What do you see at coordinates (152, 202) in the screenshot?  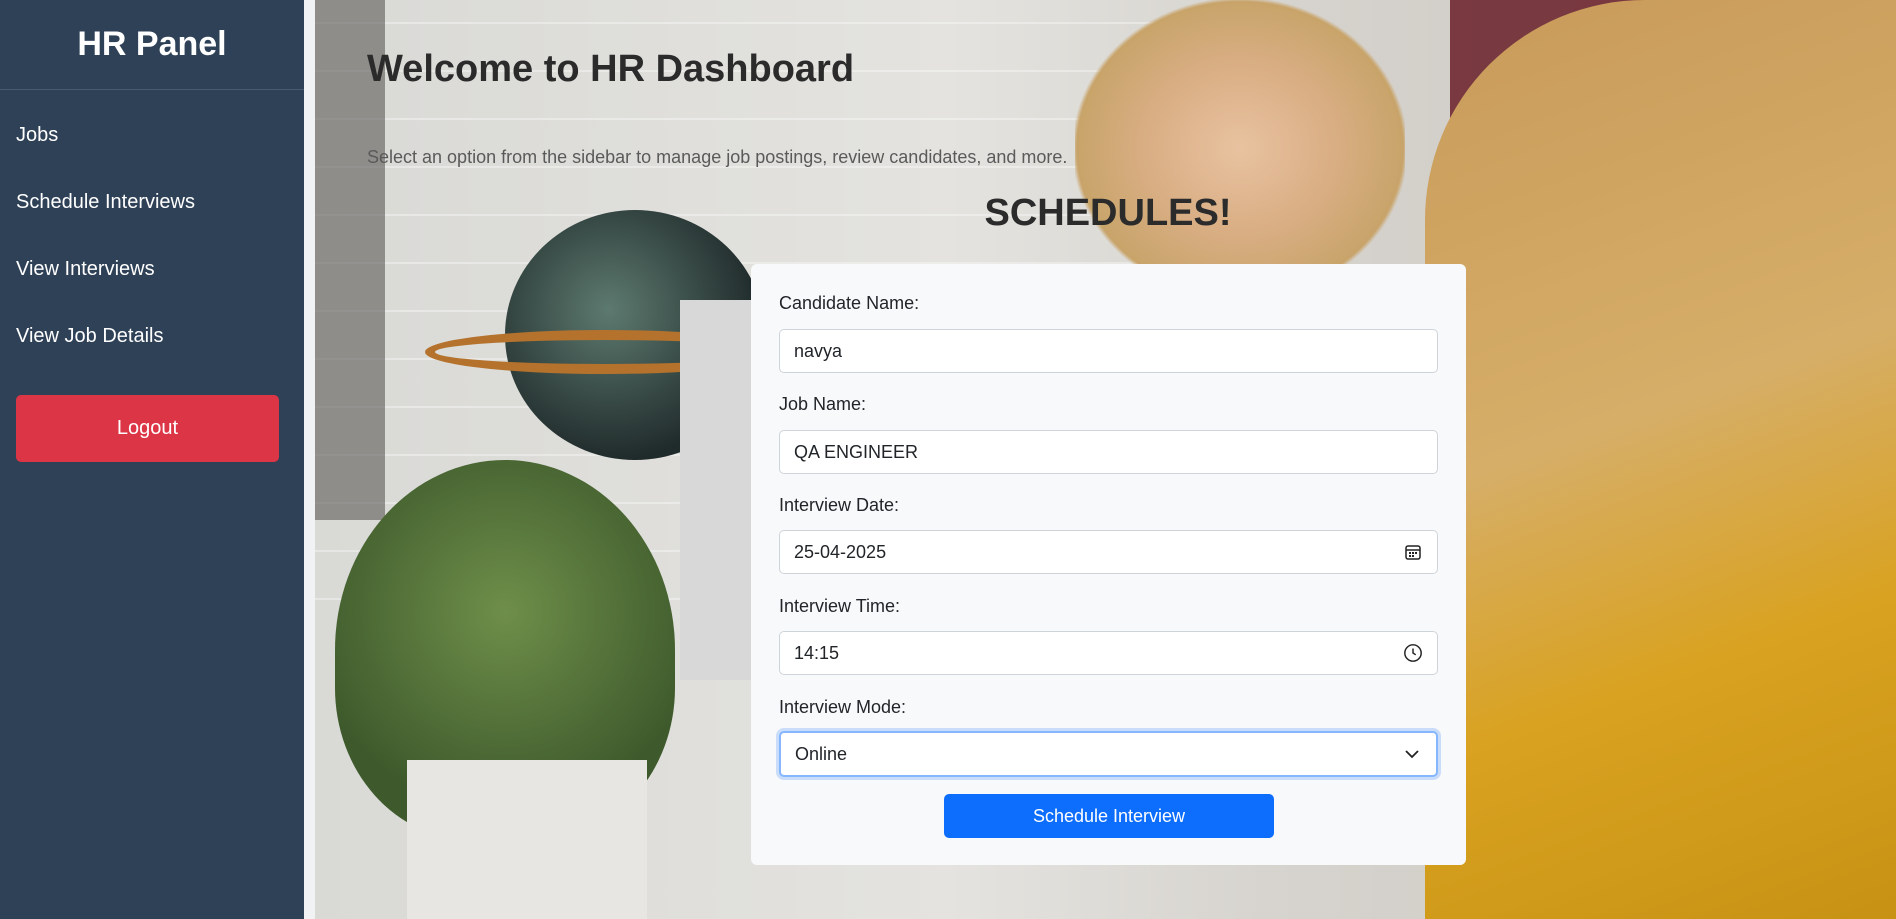 I see `sidebar-item-schedule-interviews: Schedule Interviews` at bounding box center [152, 202].